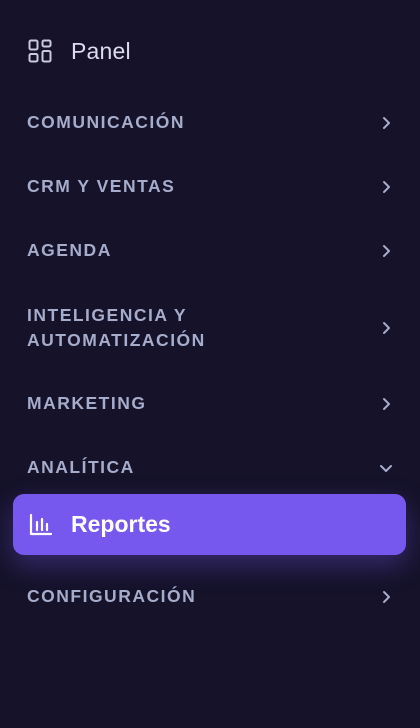 This screenshot has height=728, width=420. What do you see at coordinates (210, 250) in the screenshot?
I see `section-agenda: AGENDA` at bounding box center [210, 250].